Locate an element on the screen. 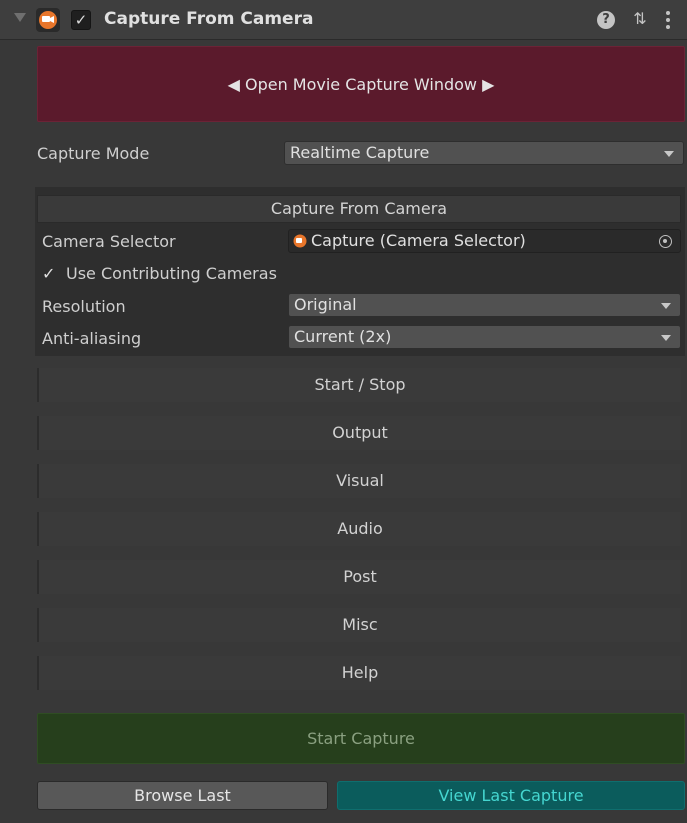 This screenshot has width=687, height=823. resolution-label: Resolution is located at coordinates (84, 306).